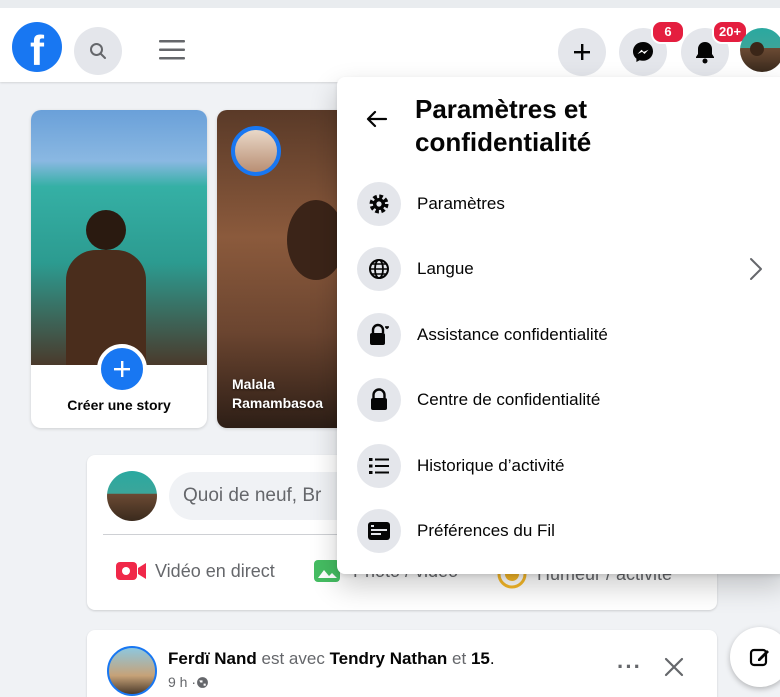  I want to click on back-button, so click(377, 121).